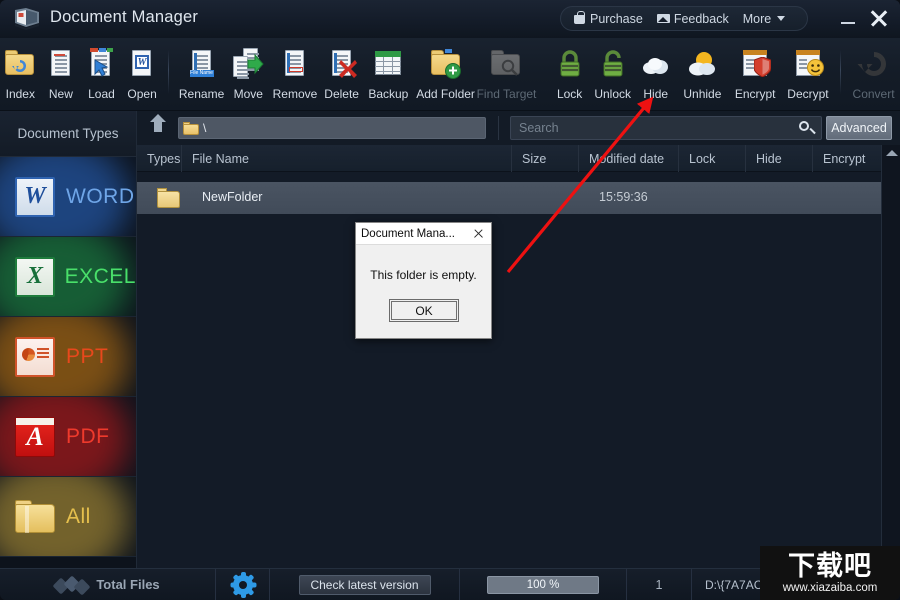  Describe the element at coordinates (859, 128) in the screenshot. I see `advanced-search-button: Advanced` at that location.